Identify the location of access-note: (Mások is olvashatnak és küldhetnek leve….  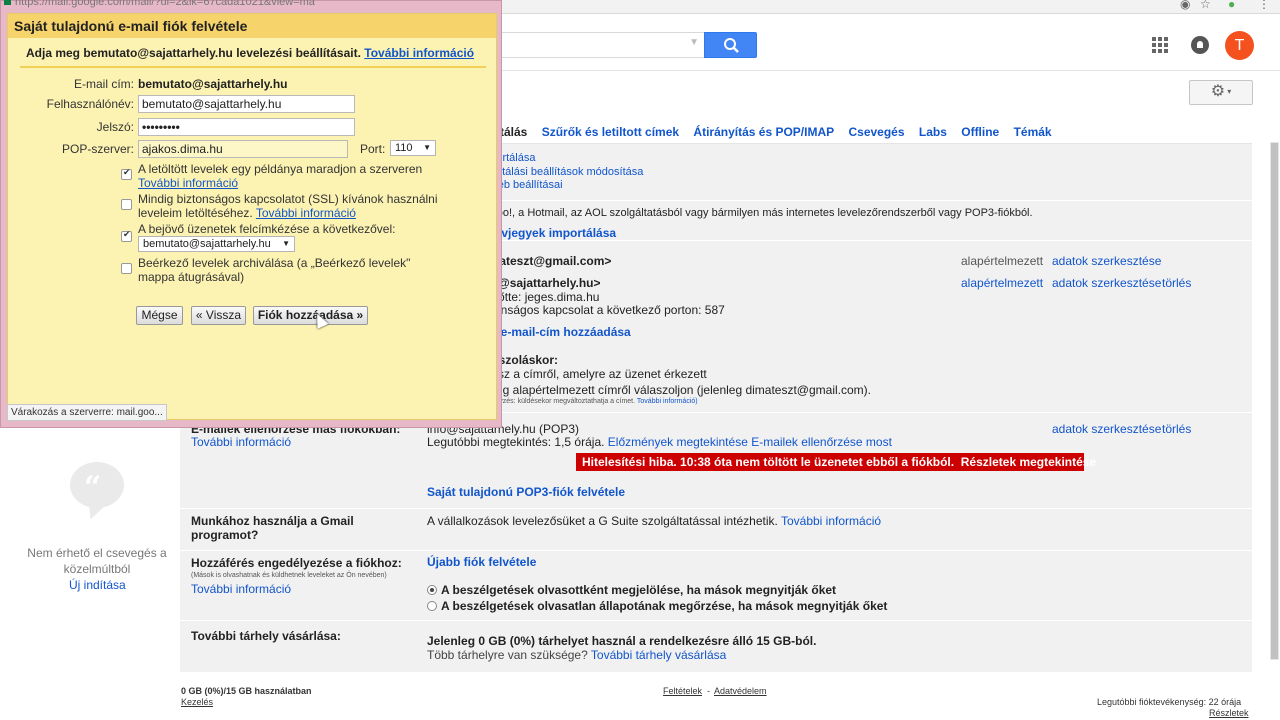
(289, 575).